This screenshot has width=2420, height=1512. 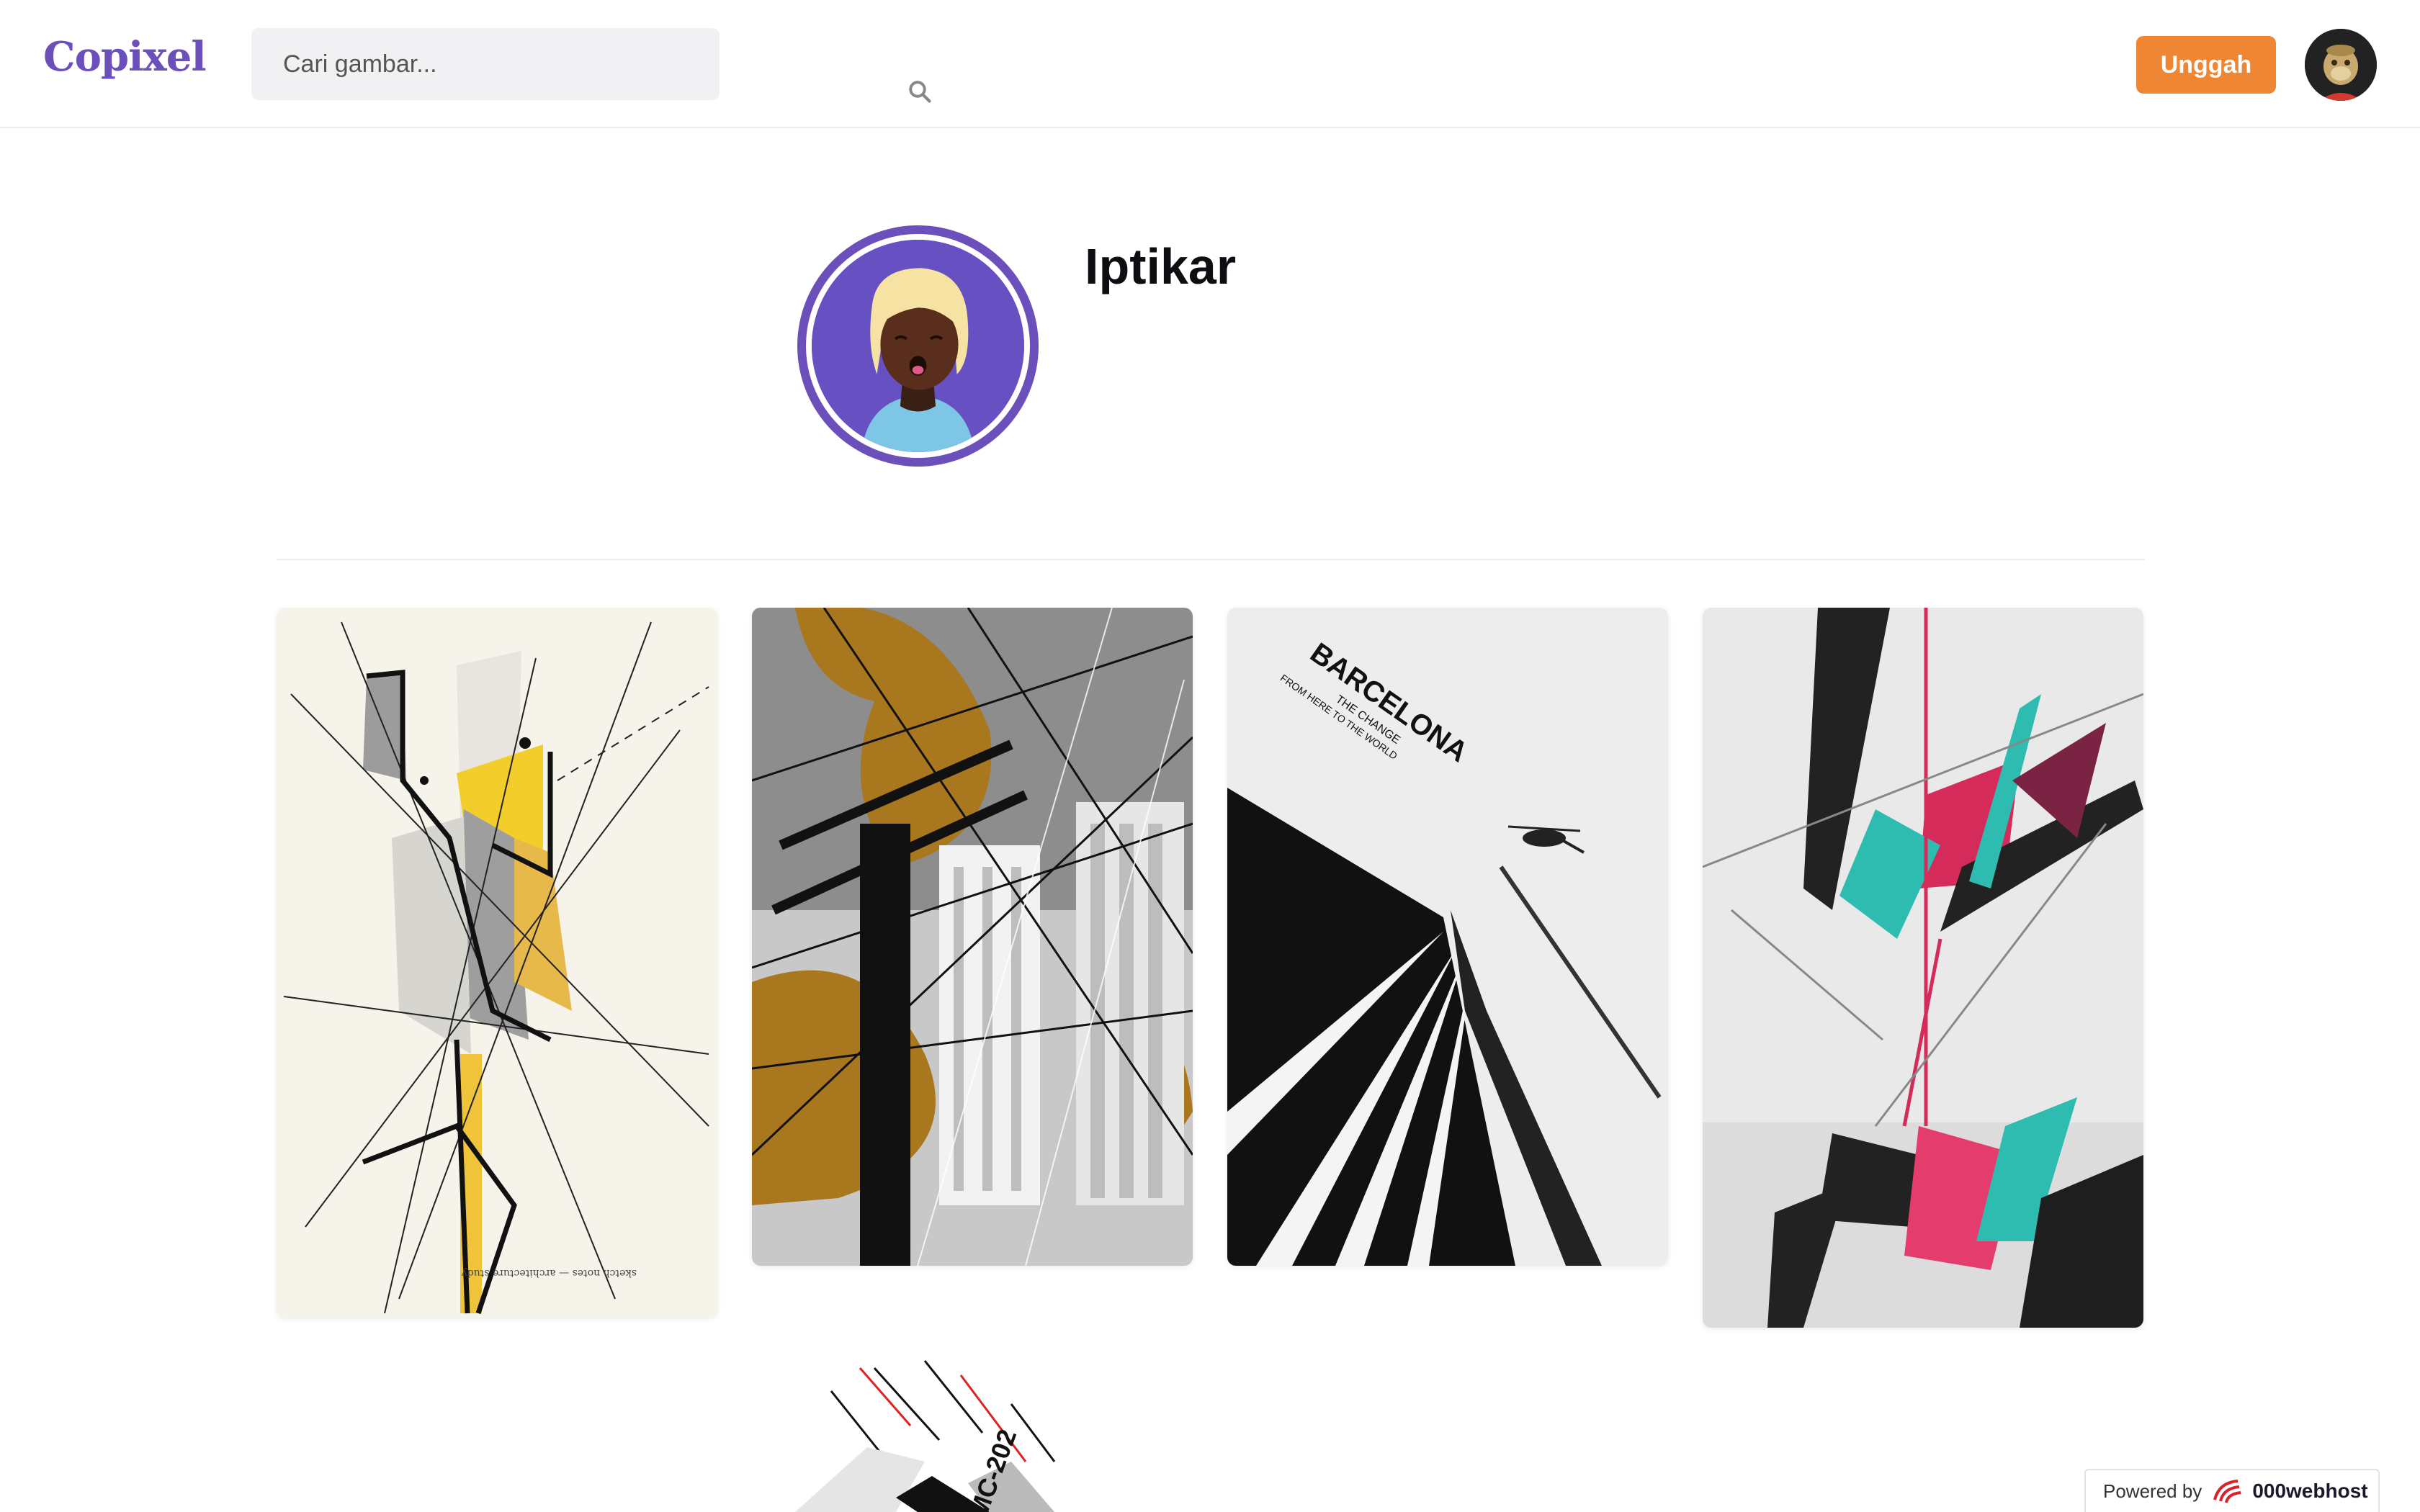 What do you see at coordinates (1161, 266) in the screenshot?
I see `profile-name: Iptikar` at bounding box center [1161, 266].